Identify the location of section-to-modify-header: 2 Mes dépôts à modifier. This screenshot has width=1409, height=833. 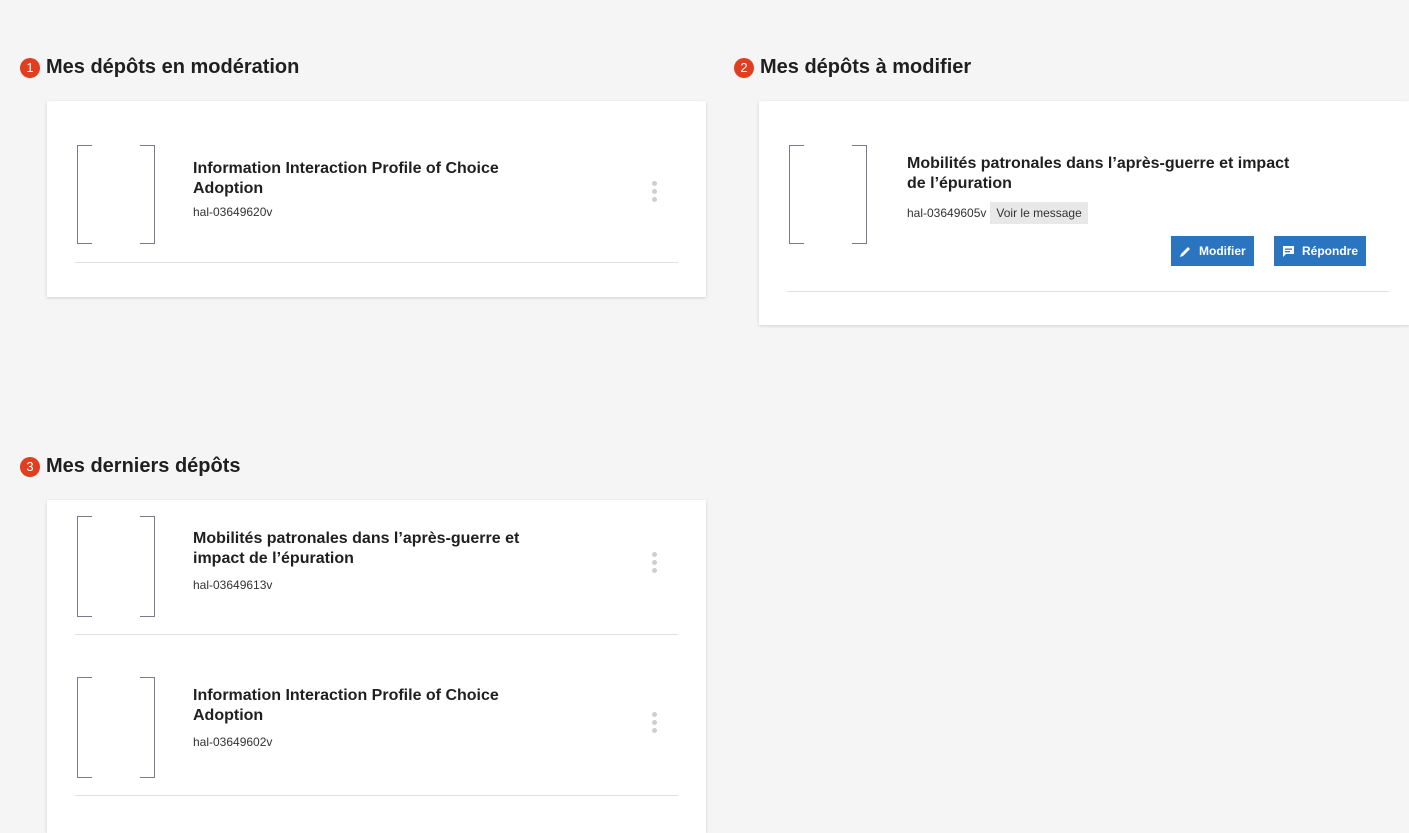
(852, 67).